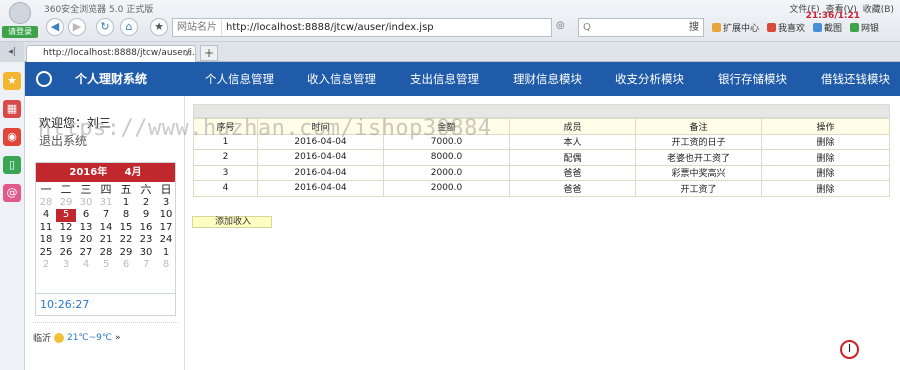  I want to click on calendar-day: 22, so click(126, 240).